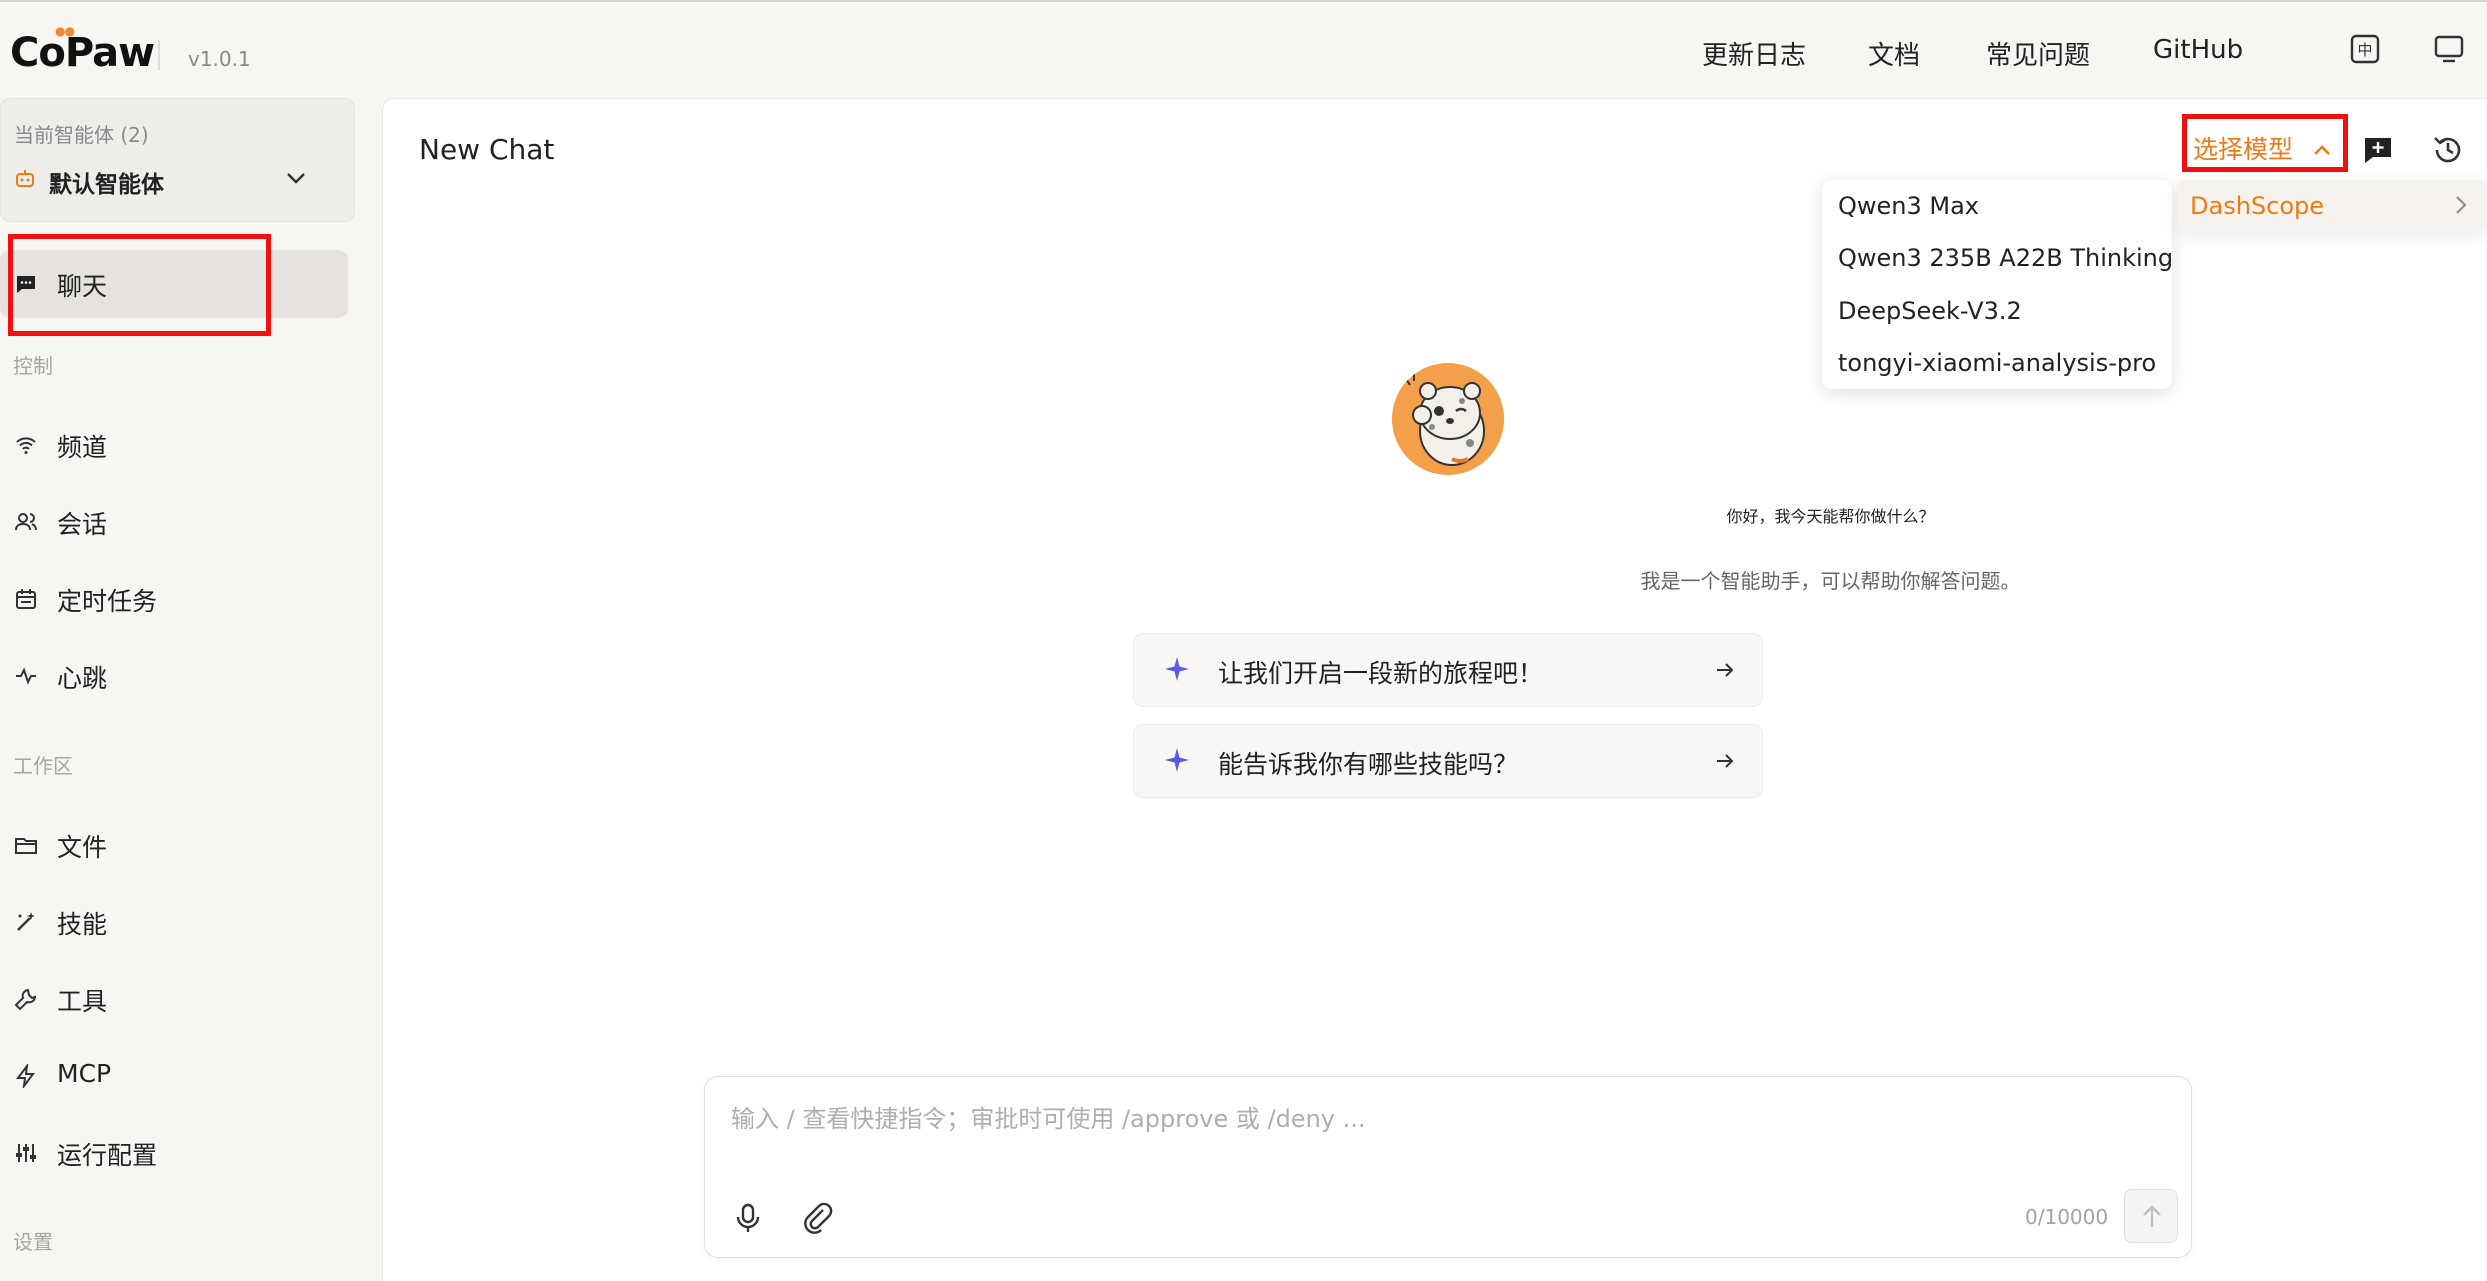  What do you see at coordinates (43, 766) in the screenshot?
I see `section-workspace-heading: 工作区` at bounding box center [43, 766].